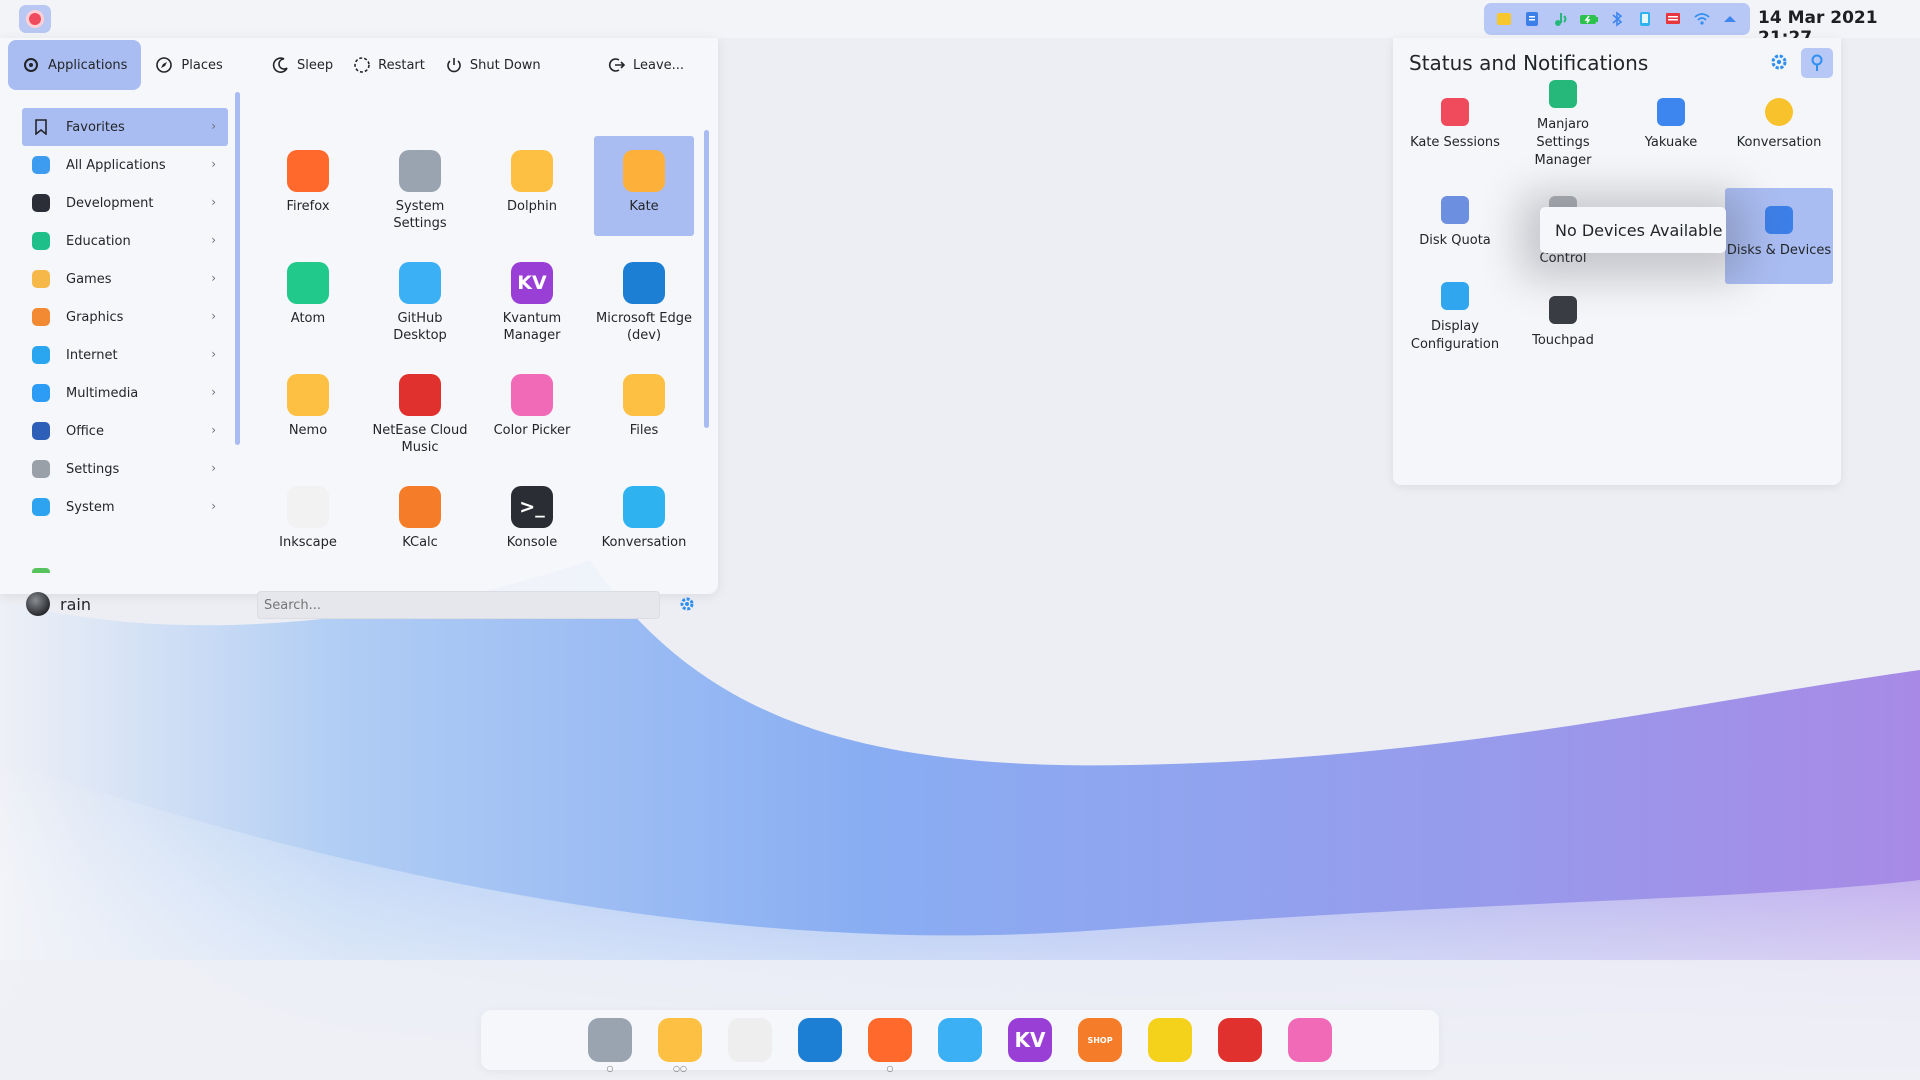 The height and width of the screenshot is (1080, 1920). I want to click on app-label: Inkscape, so click(308, 542).